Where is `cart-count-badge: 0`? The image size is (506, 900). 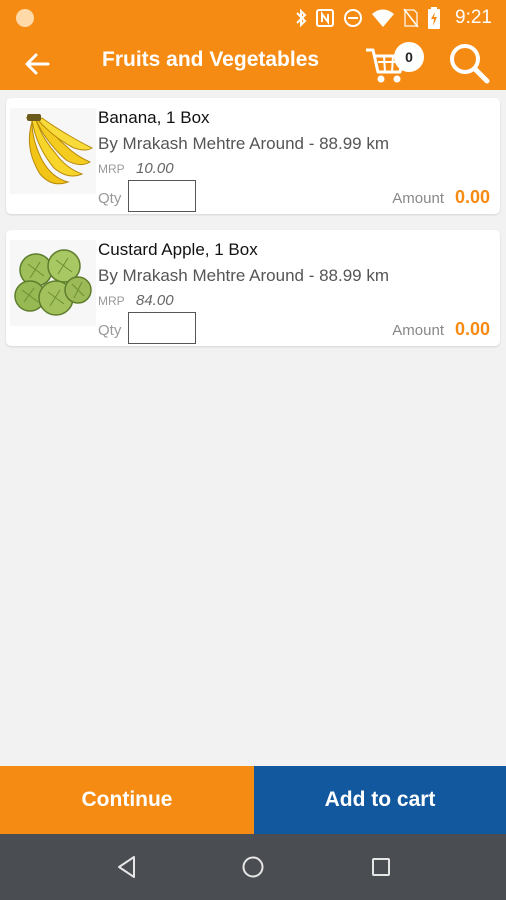 cart-count-badge: 0 is located at coordinates (409, 57).